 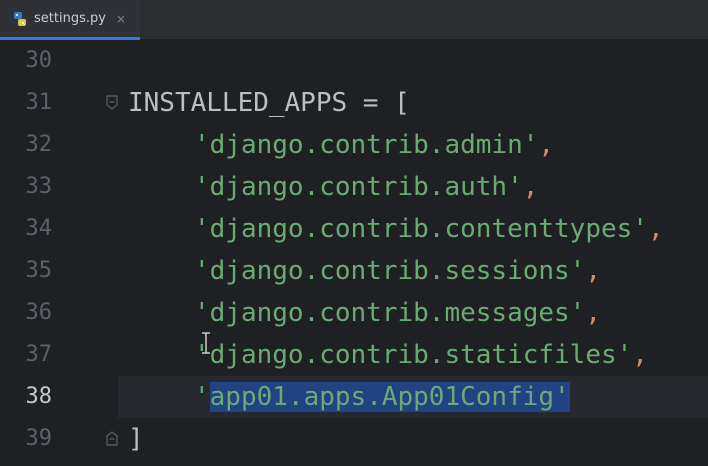 What do you see at coordinates (39, 354) in the screenshot?
I see `line-number: 37` at bounding box center [39, 354].